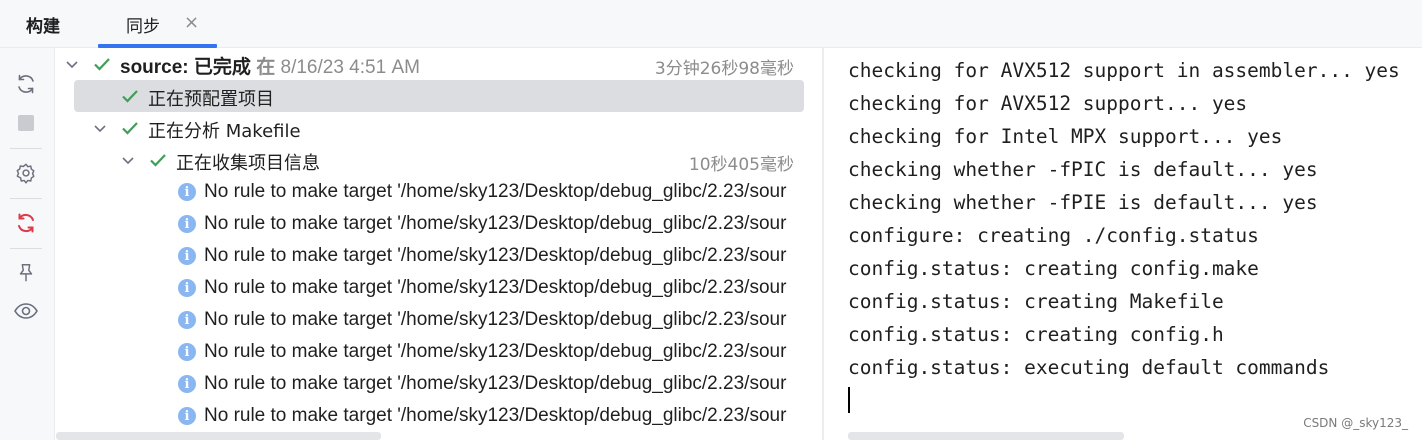 This screenshot has width=1422, height=440. What do you see at coordinates (350, 67) in the screenshot?
I see `root-timestamp: 8/16/23 4:51 AM` at bounding box center [350, 67].